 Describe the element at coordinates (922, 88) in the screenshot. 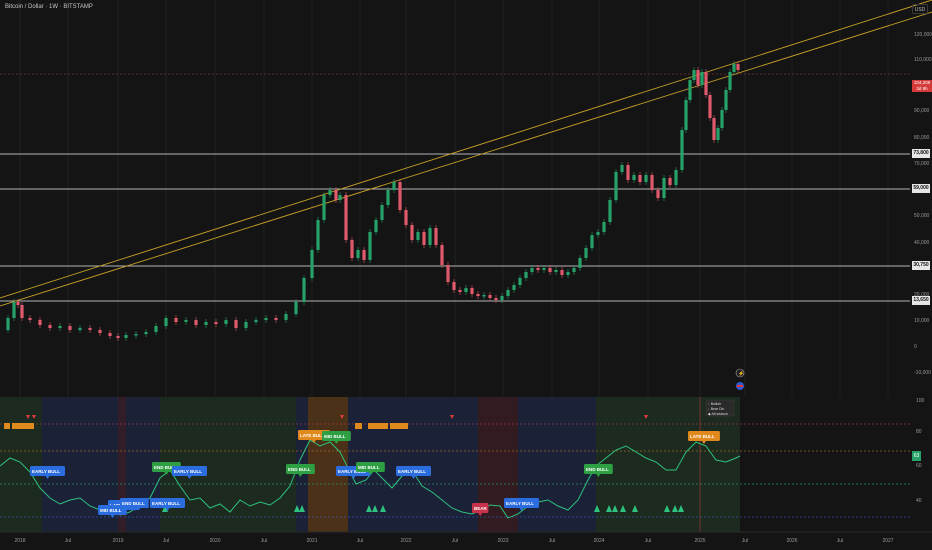

I see `last-price-countdown: 3d 9h` at that location.